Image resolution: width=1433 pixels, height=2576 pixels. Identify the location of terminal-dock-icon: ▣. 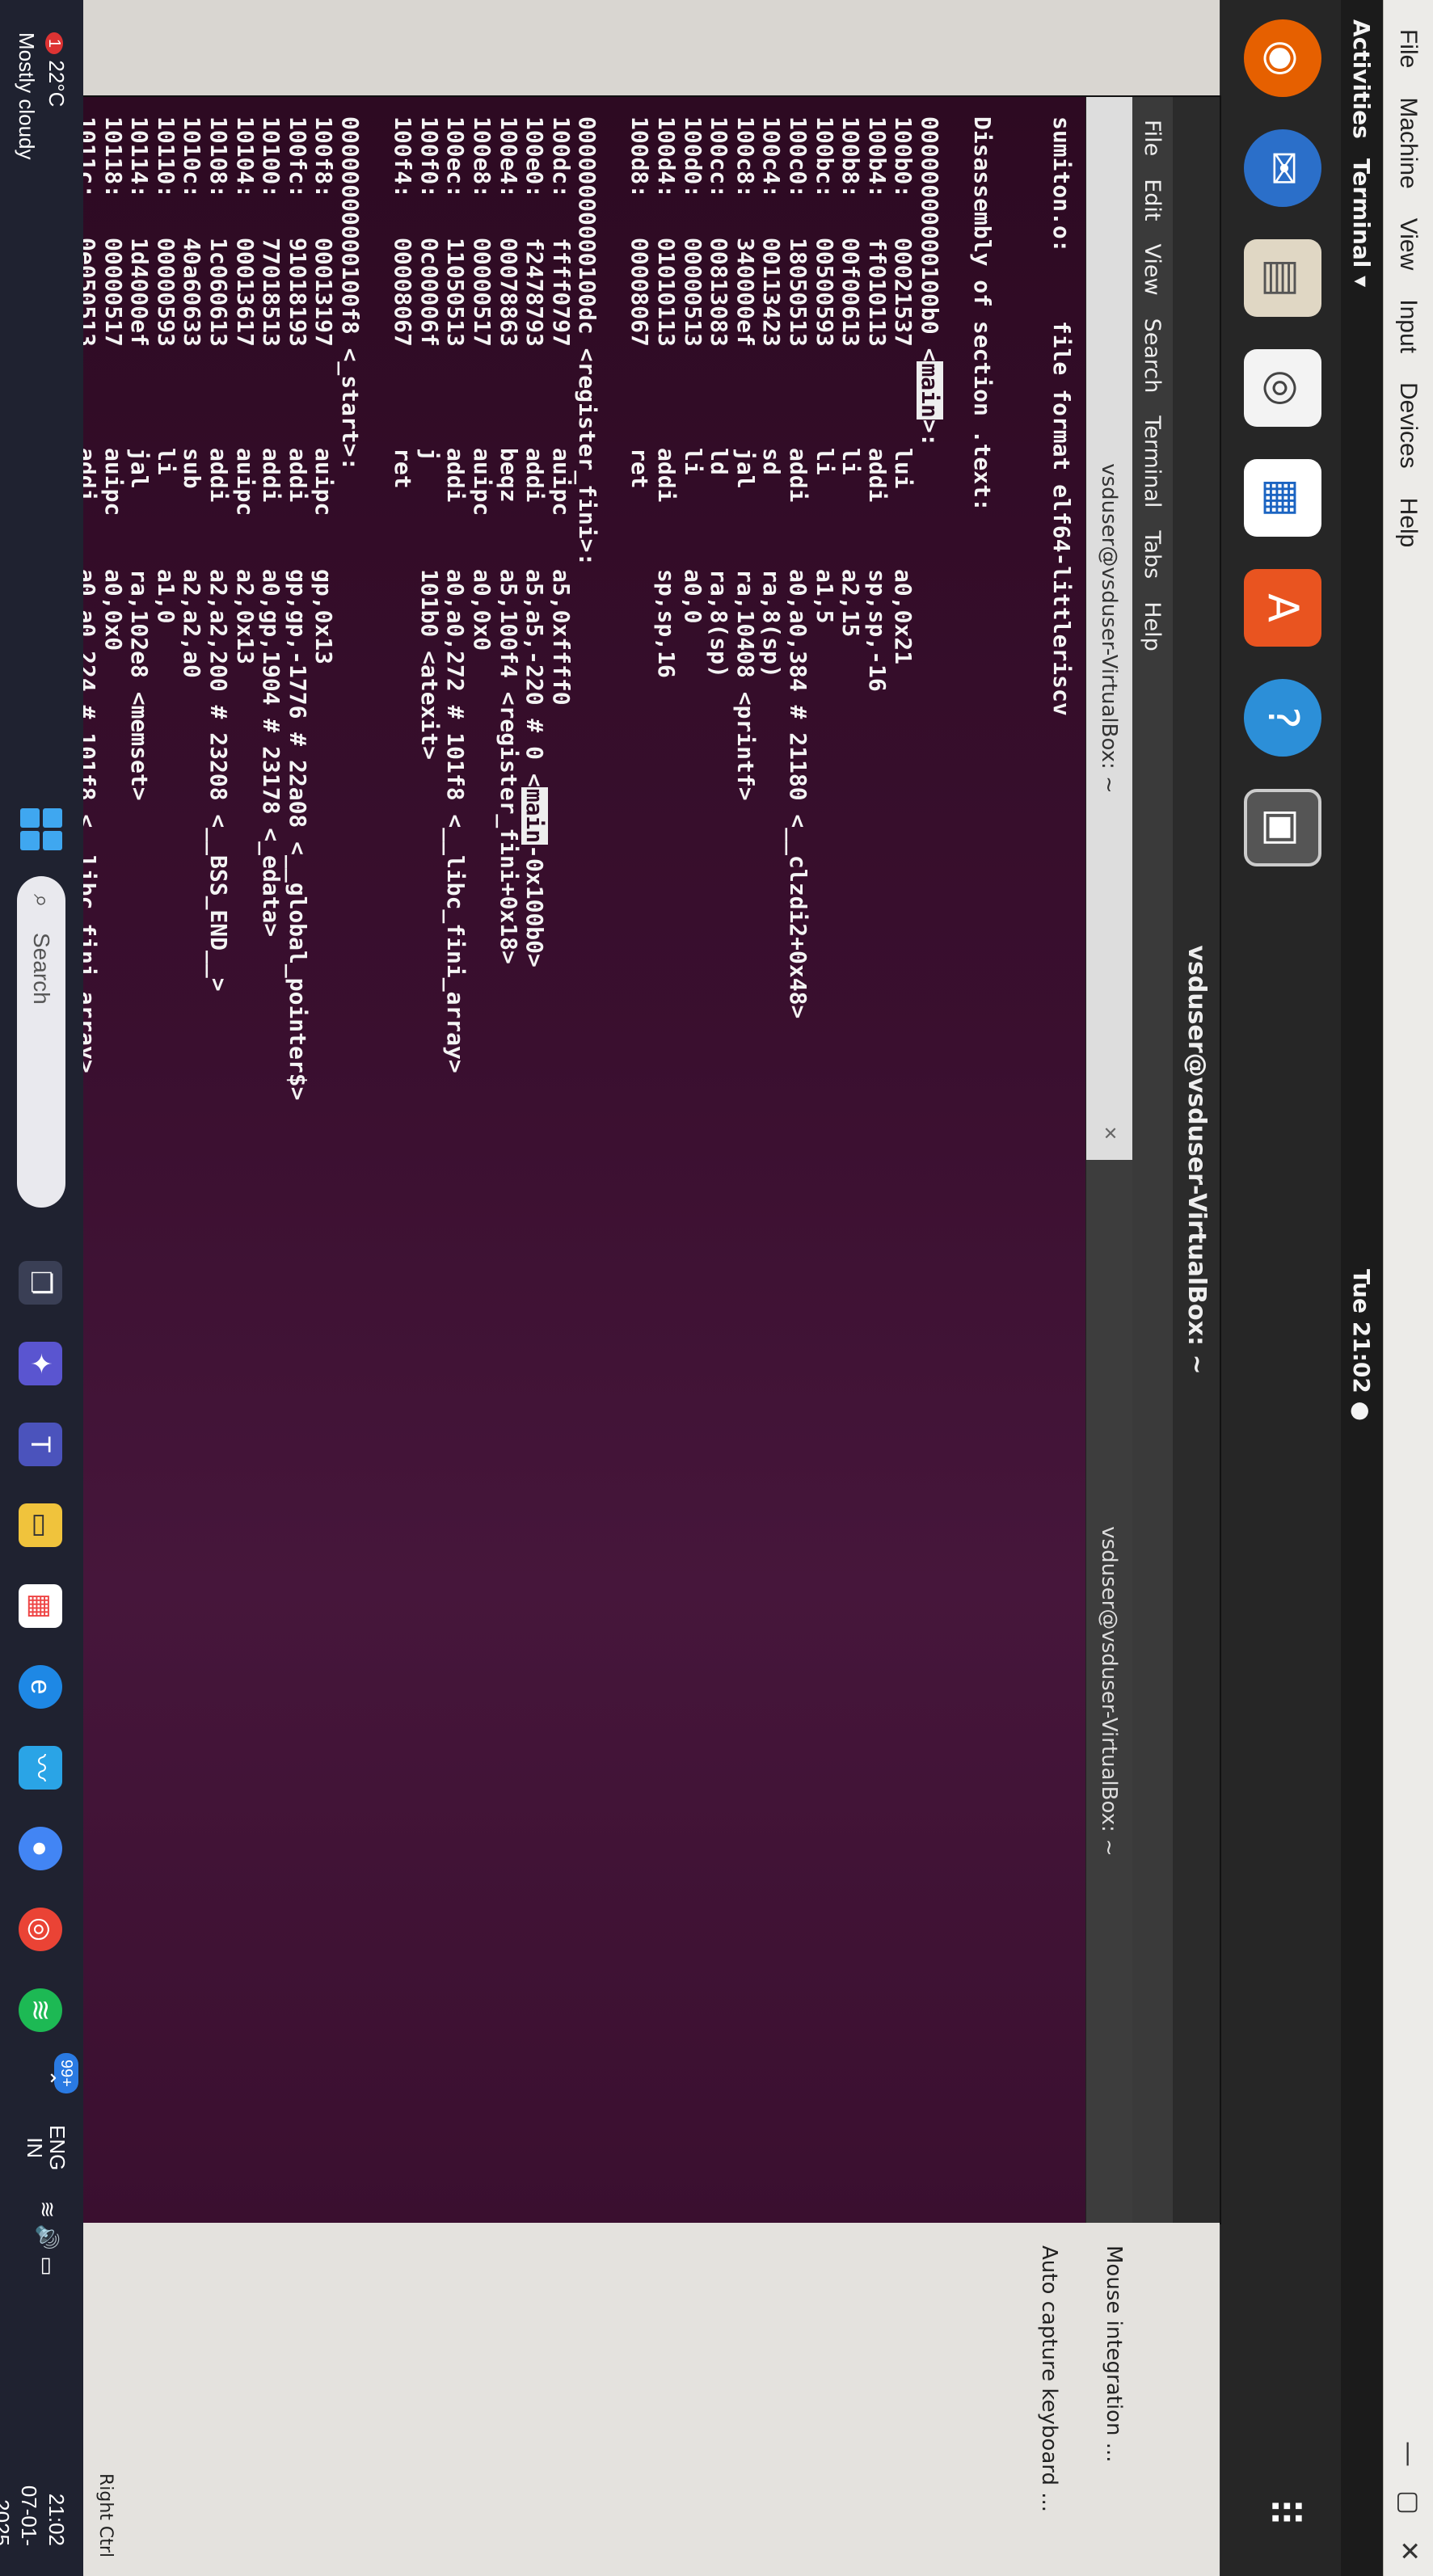
(1282, 828).